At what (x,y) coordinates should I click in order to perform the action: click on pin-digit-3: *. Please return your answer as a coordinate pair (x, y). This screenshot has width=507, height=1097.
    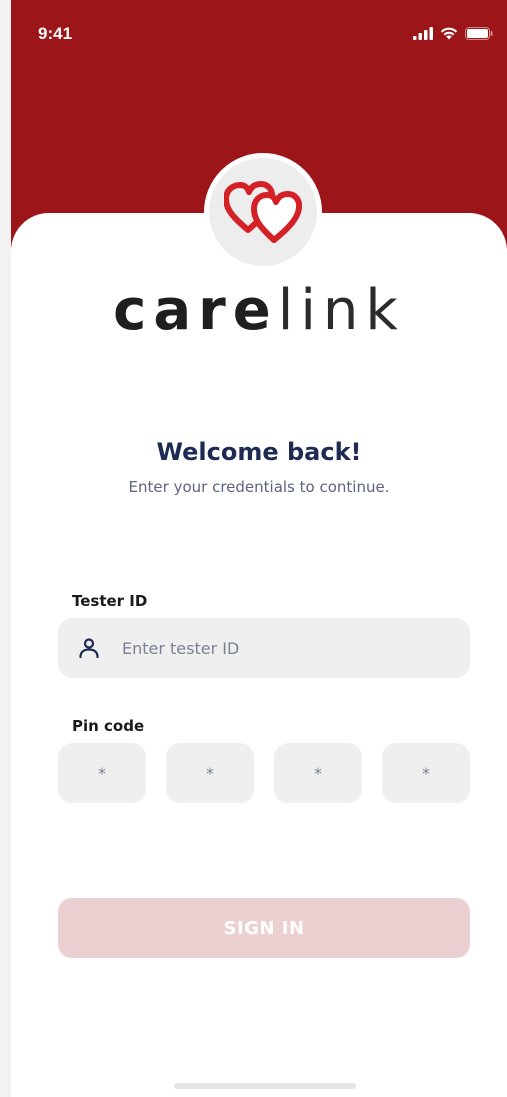
    Looking at the image, I should click on (318, 773).